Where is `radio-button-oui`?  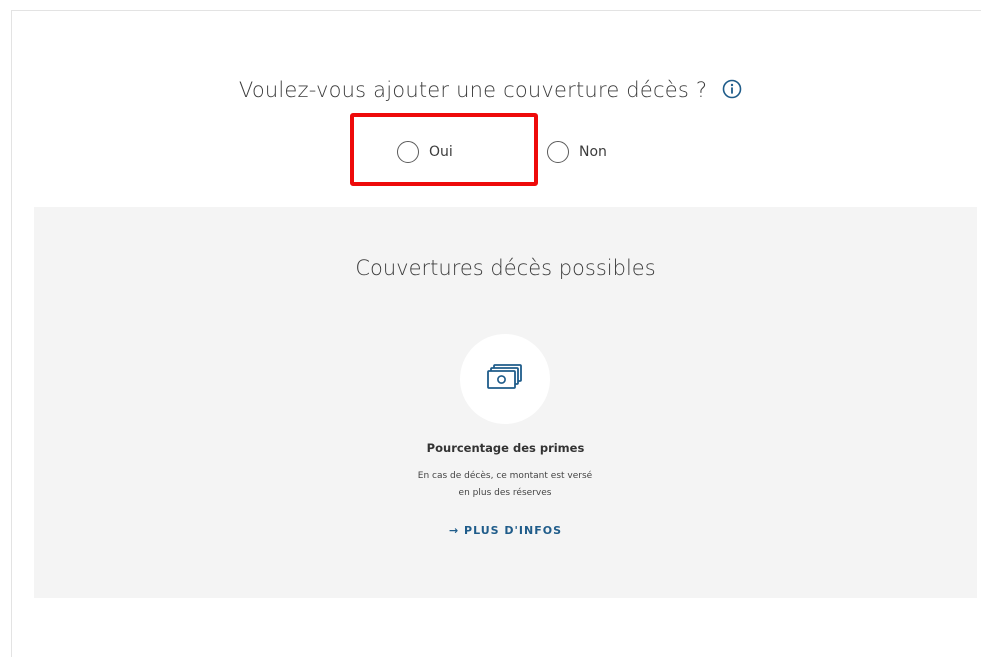 radio-button-oui is located at coordinates (408, 152).